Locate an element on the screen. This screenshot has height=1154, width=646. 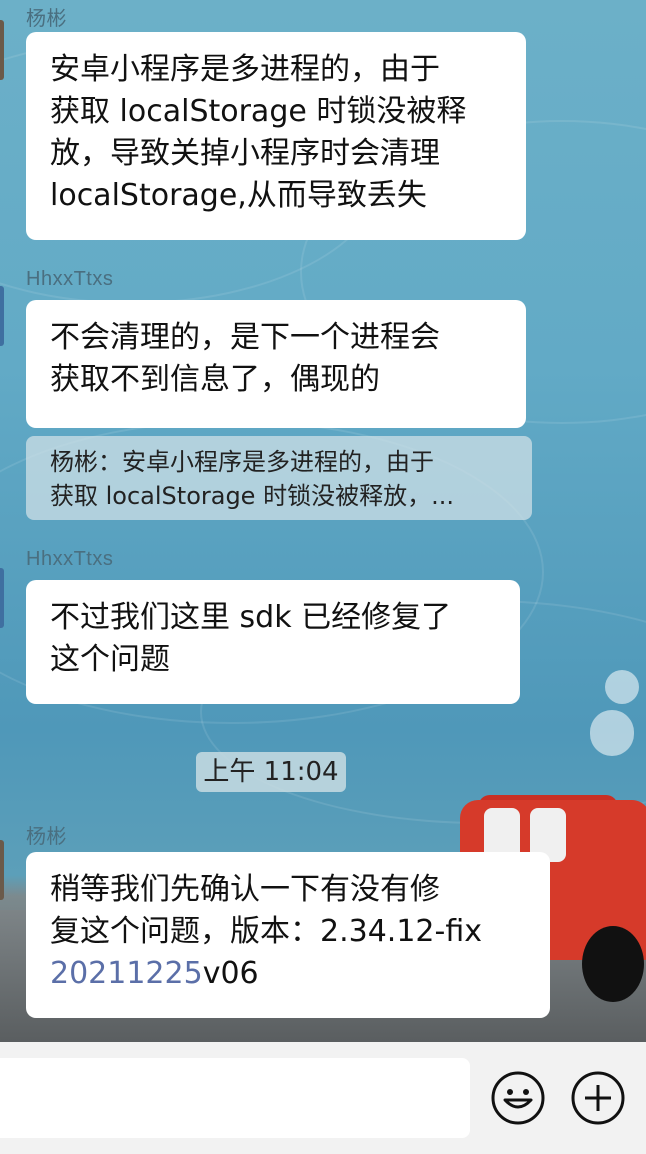
message-bubble: 不会清理的，是下一个进程会 获取不到信息了，偶现的 is located at coordinates (276, 364).